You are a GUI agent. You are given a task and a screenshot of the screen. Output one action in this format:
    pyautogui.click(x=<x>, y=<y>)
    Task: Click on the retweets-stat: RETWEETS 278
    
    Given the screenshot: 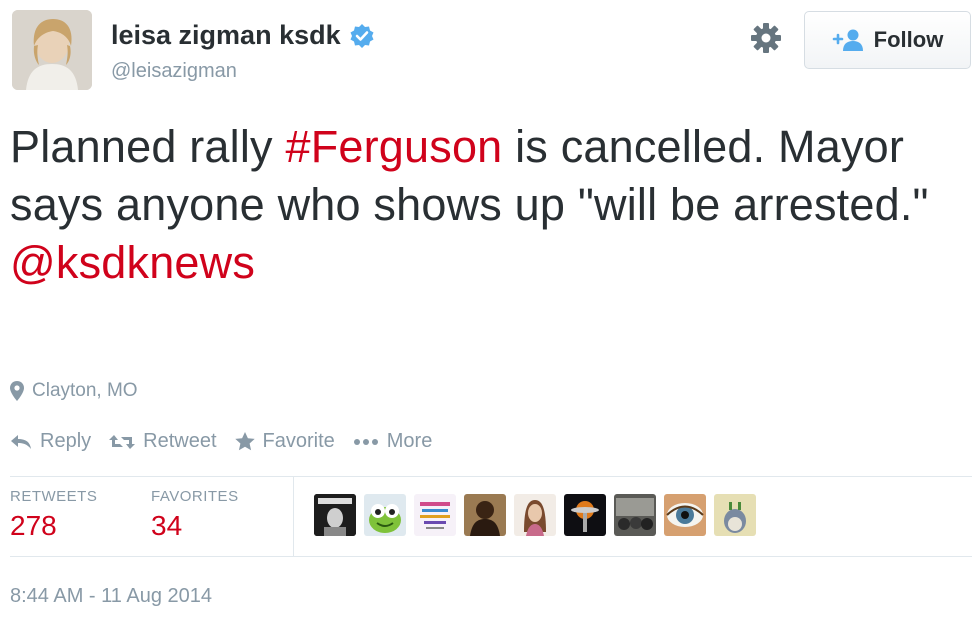 What is the action you would take?
    pyautogui.click(x=53, y=515)
    